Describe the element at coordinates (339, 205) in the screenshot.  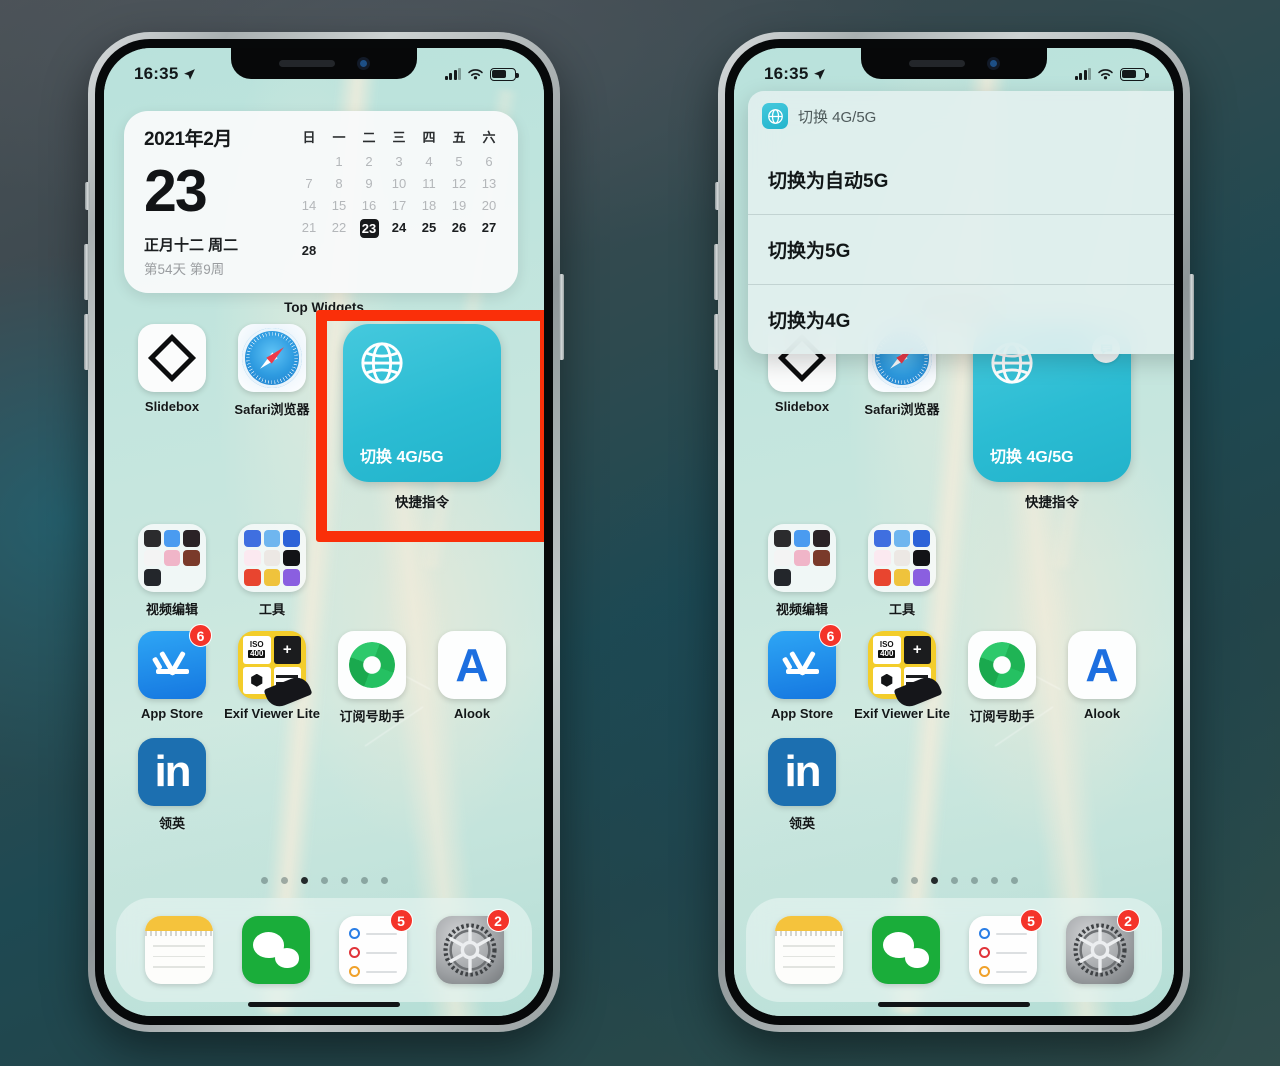
I see `calendar-day: 15` at that location.